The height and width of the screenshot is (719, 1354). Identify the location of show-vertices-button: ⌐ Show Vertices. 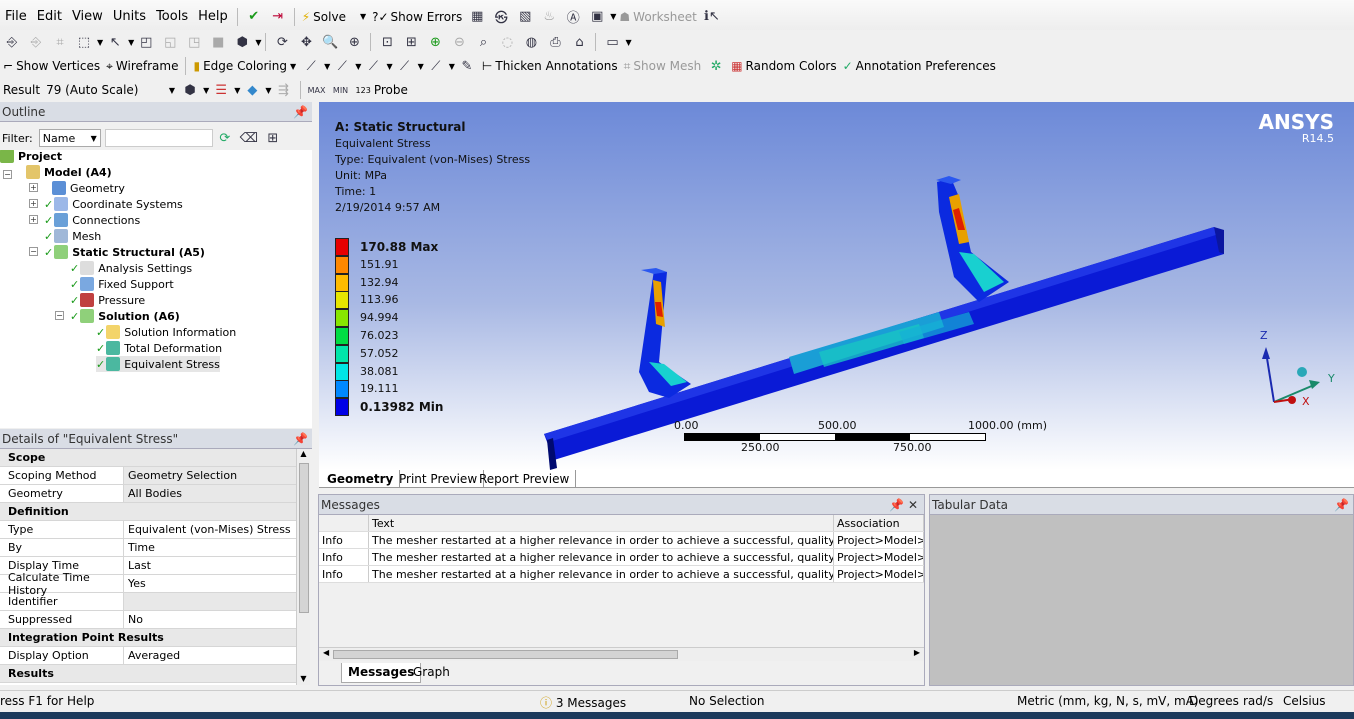
(51, 66).